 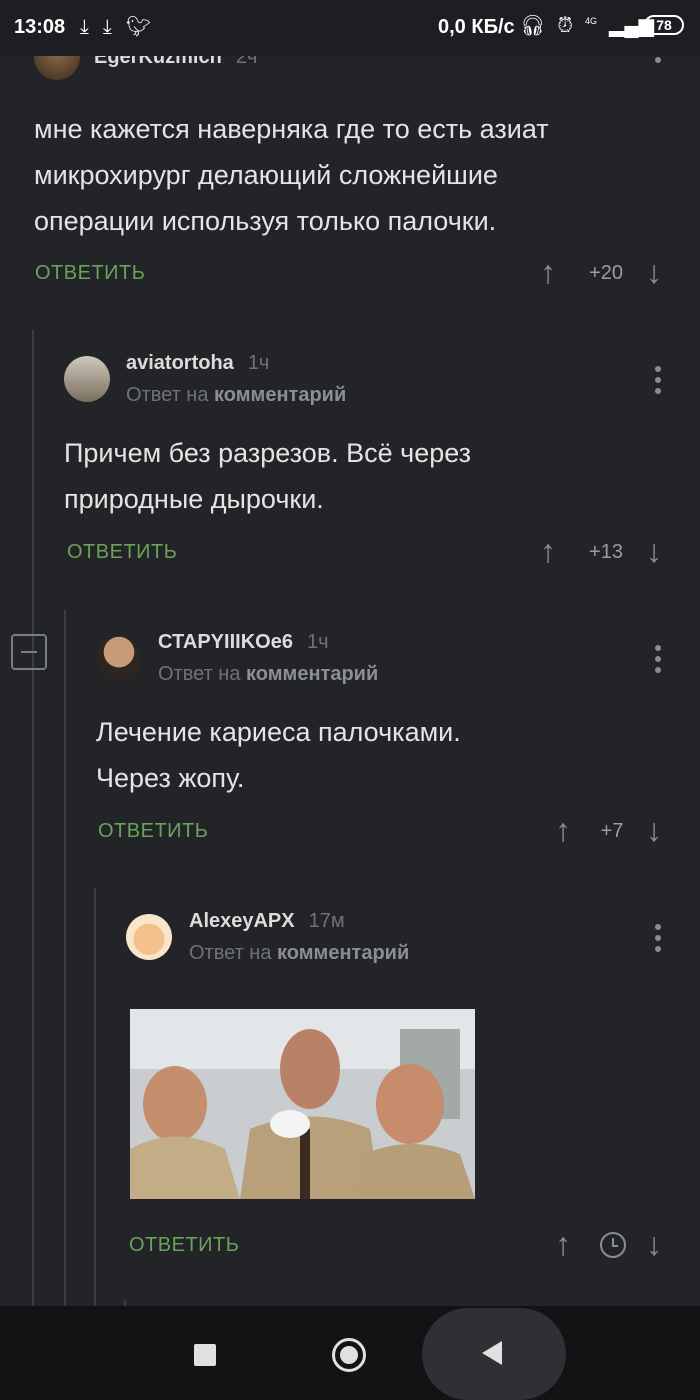 What do you see at coordinates (197, 363) in the screenshot?
I see `comment-username: aviatortoha 1ч` at bounding box center [197, 363].